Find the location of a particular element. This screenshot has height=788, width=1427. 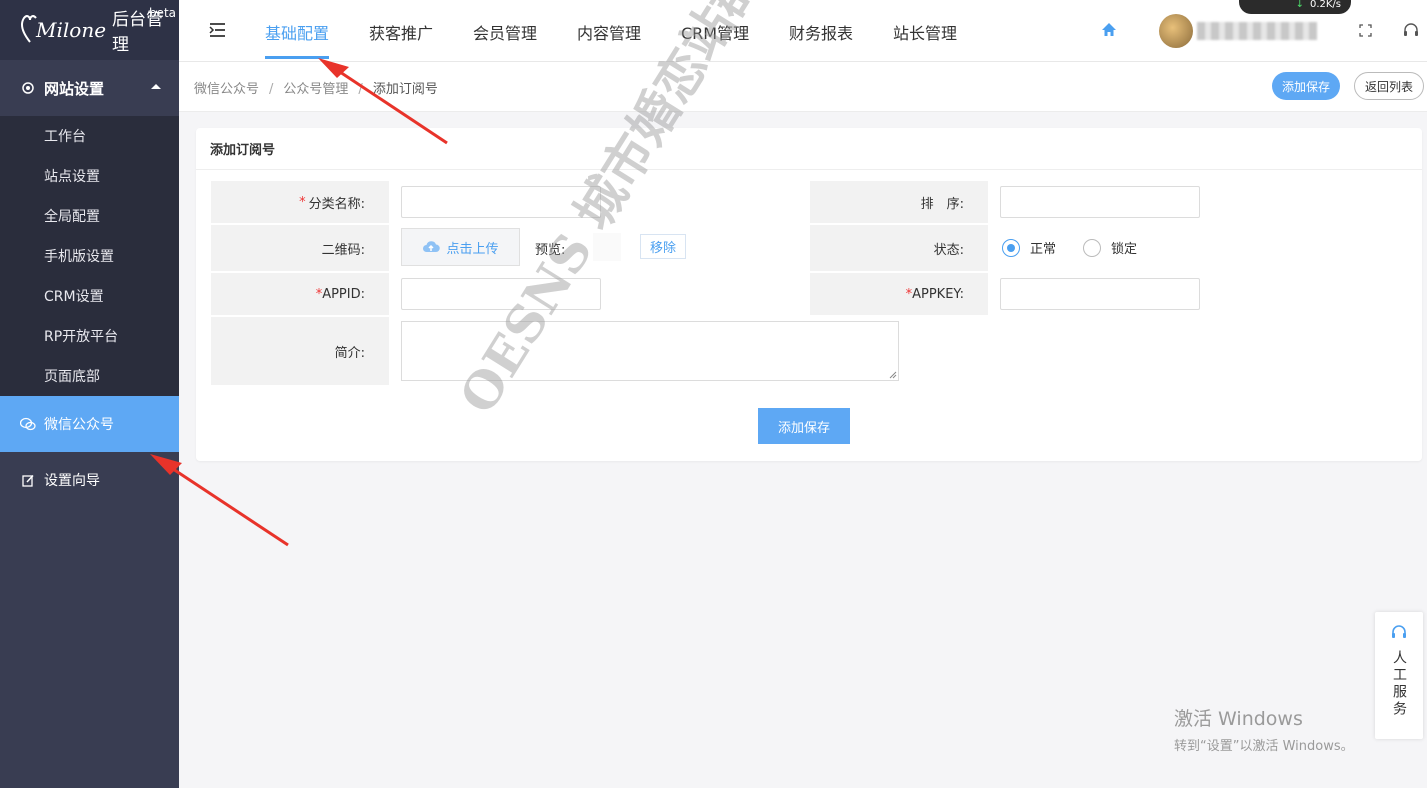

upload-label: 点击上传 is located at coordinates (472, 249).